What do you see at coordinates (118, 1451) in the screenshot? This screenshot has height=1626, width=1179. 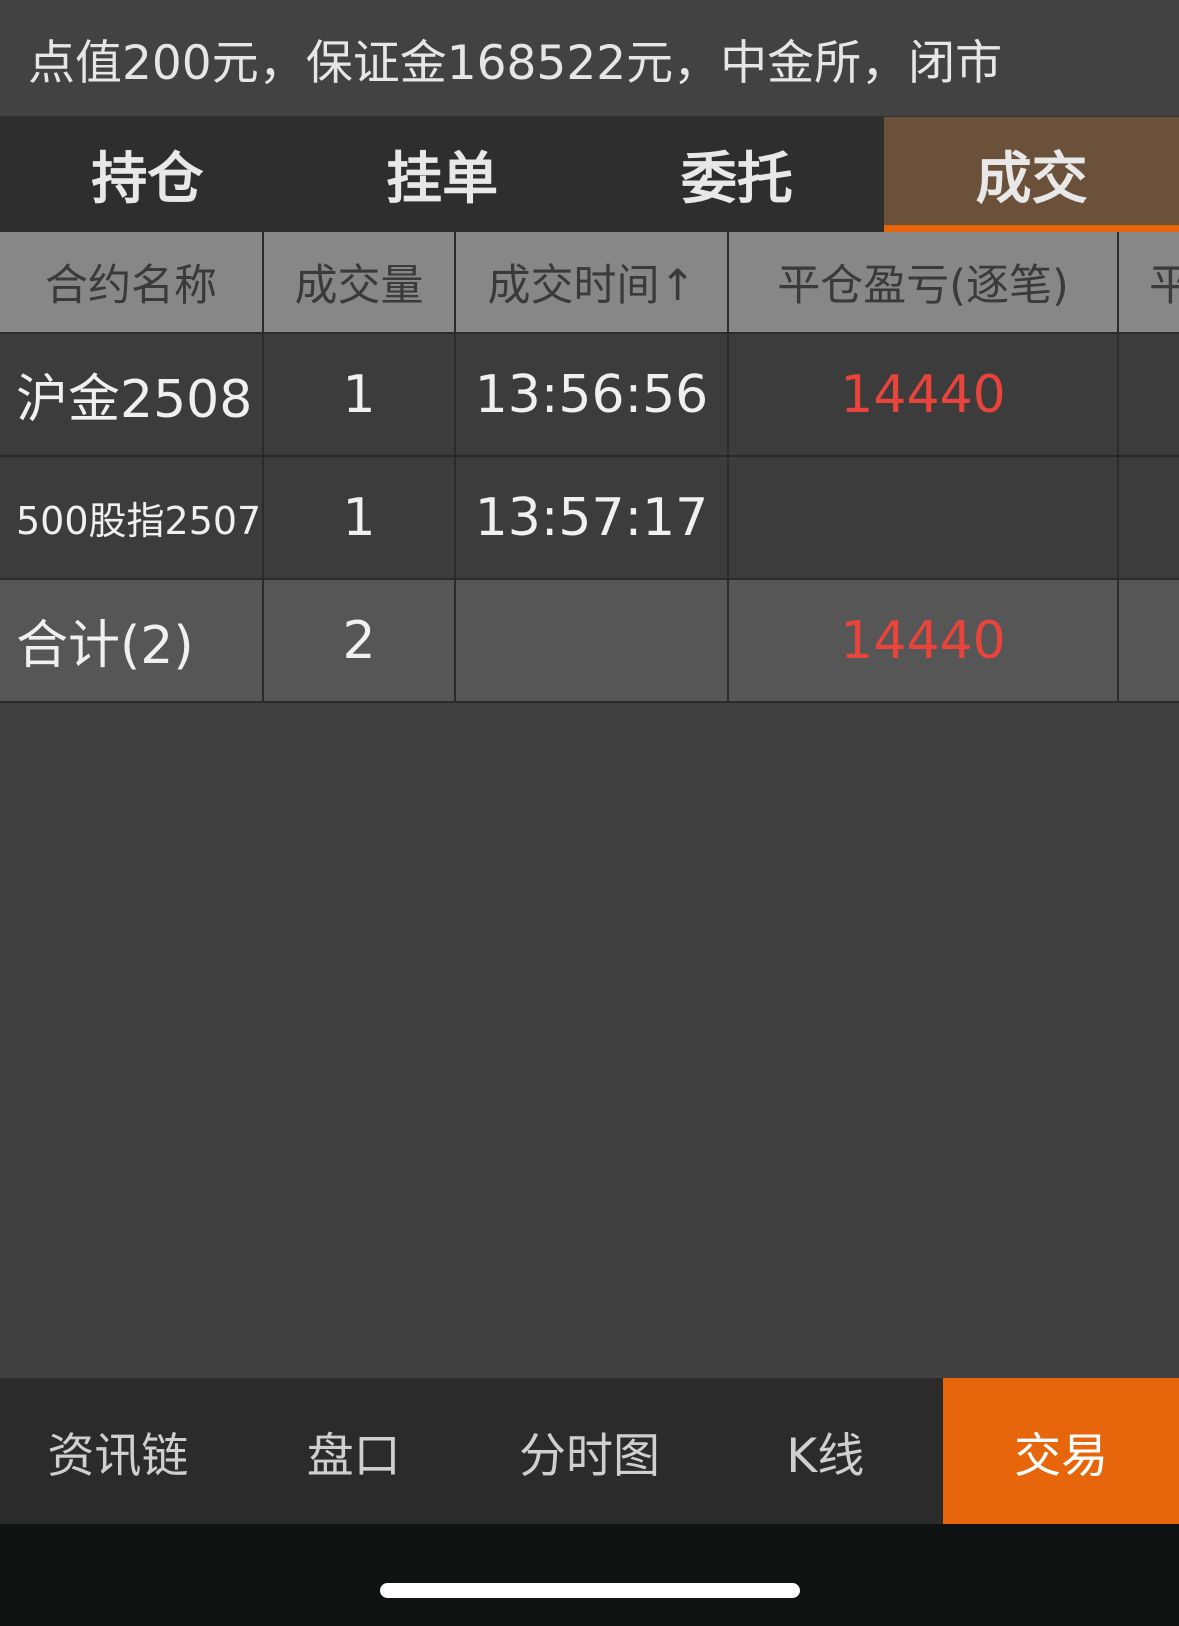 I see `nav-news-chain: 资讯链` at bounding box center [118, 1451].